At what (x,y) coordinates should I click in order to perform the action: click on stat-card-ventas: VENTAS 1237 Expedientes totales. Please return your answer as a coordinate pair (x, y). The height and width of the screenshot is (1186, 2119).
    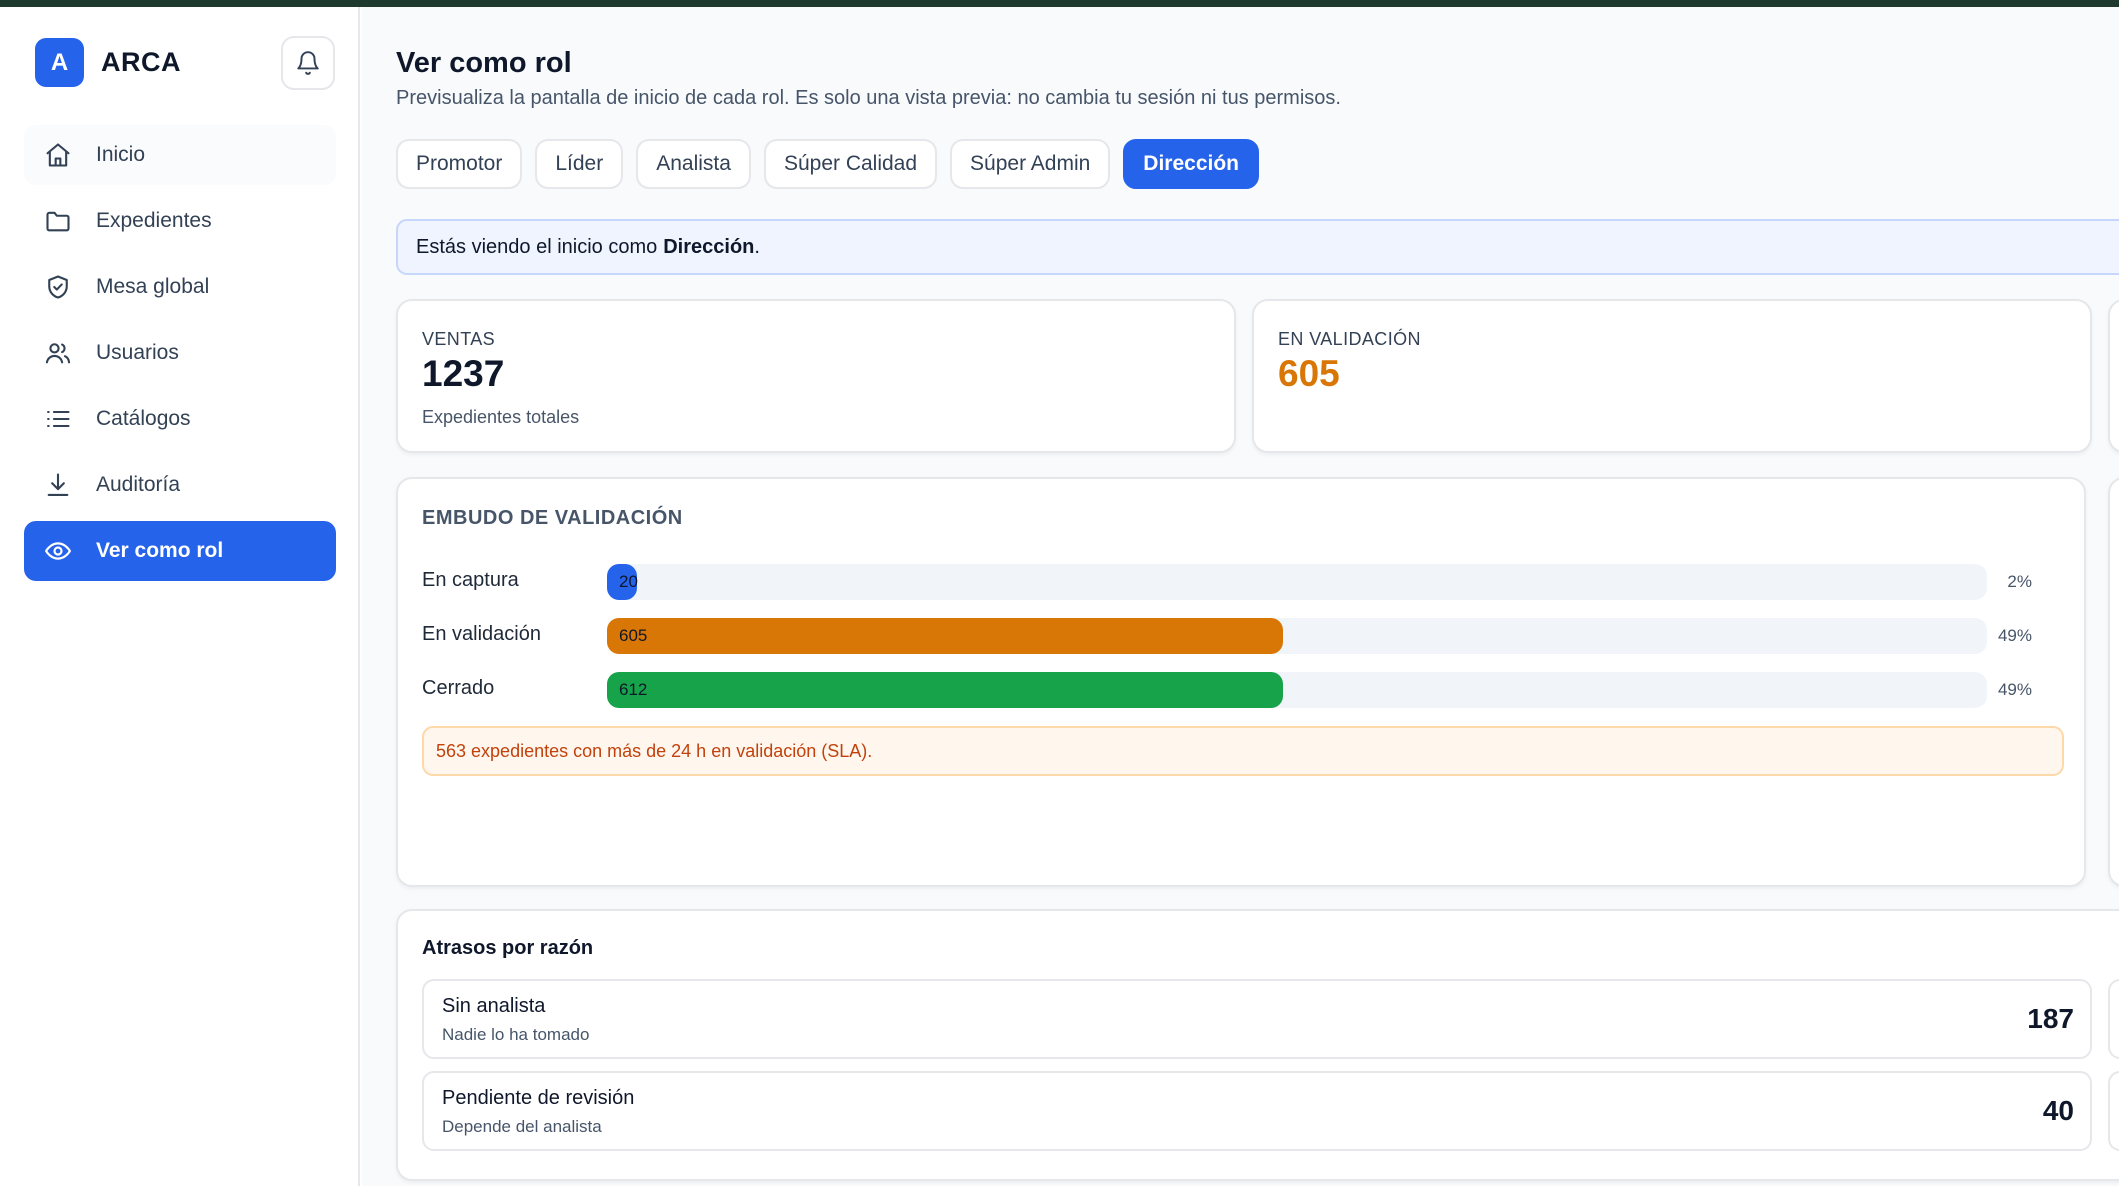
    Looking at the image, I should click on (816, 376).